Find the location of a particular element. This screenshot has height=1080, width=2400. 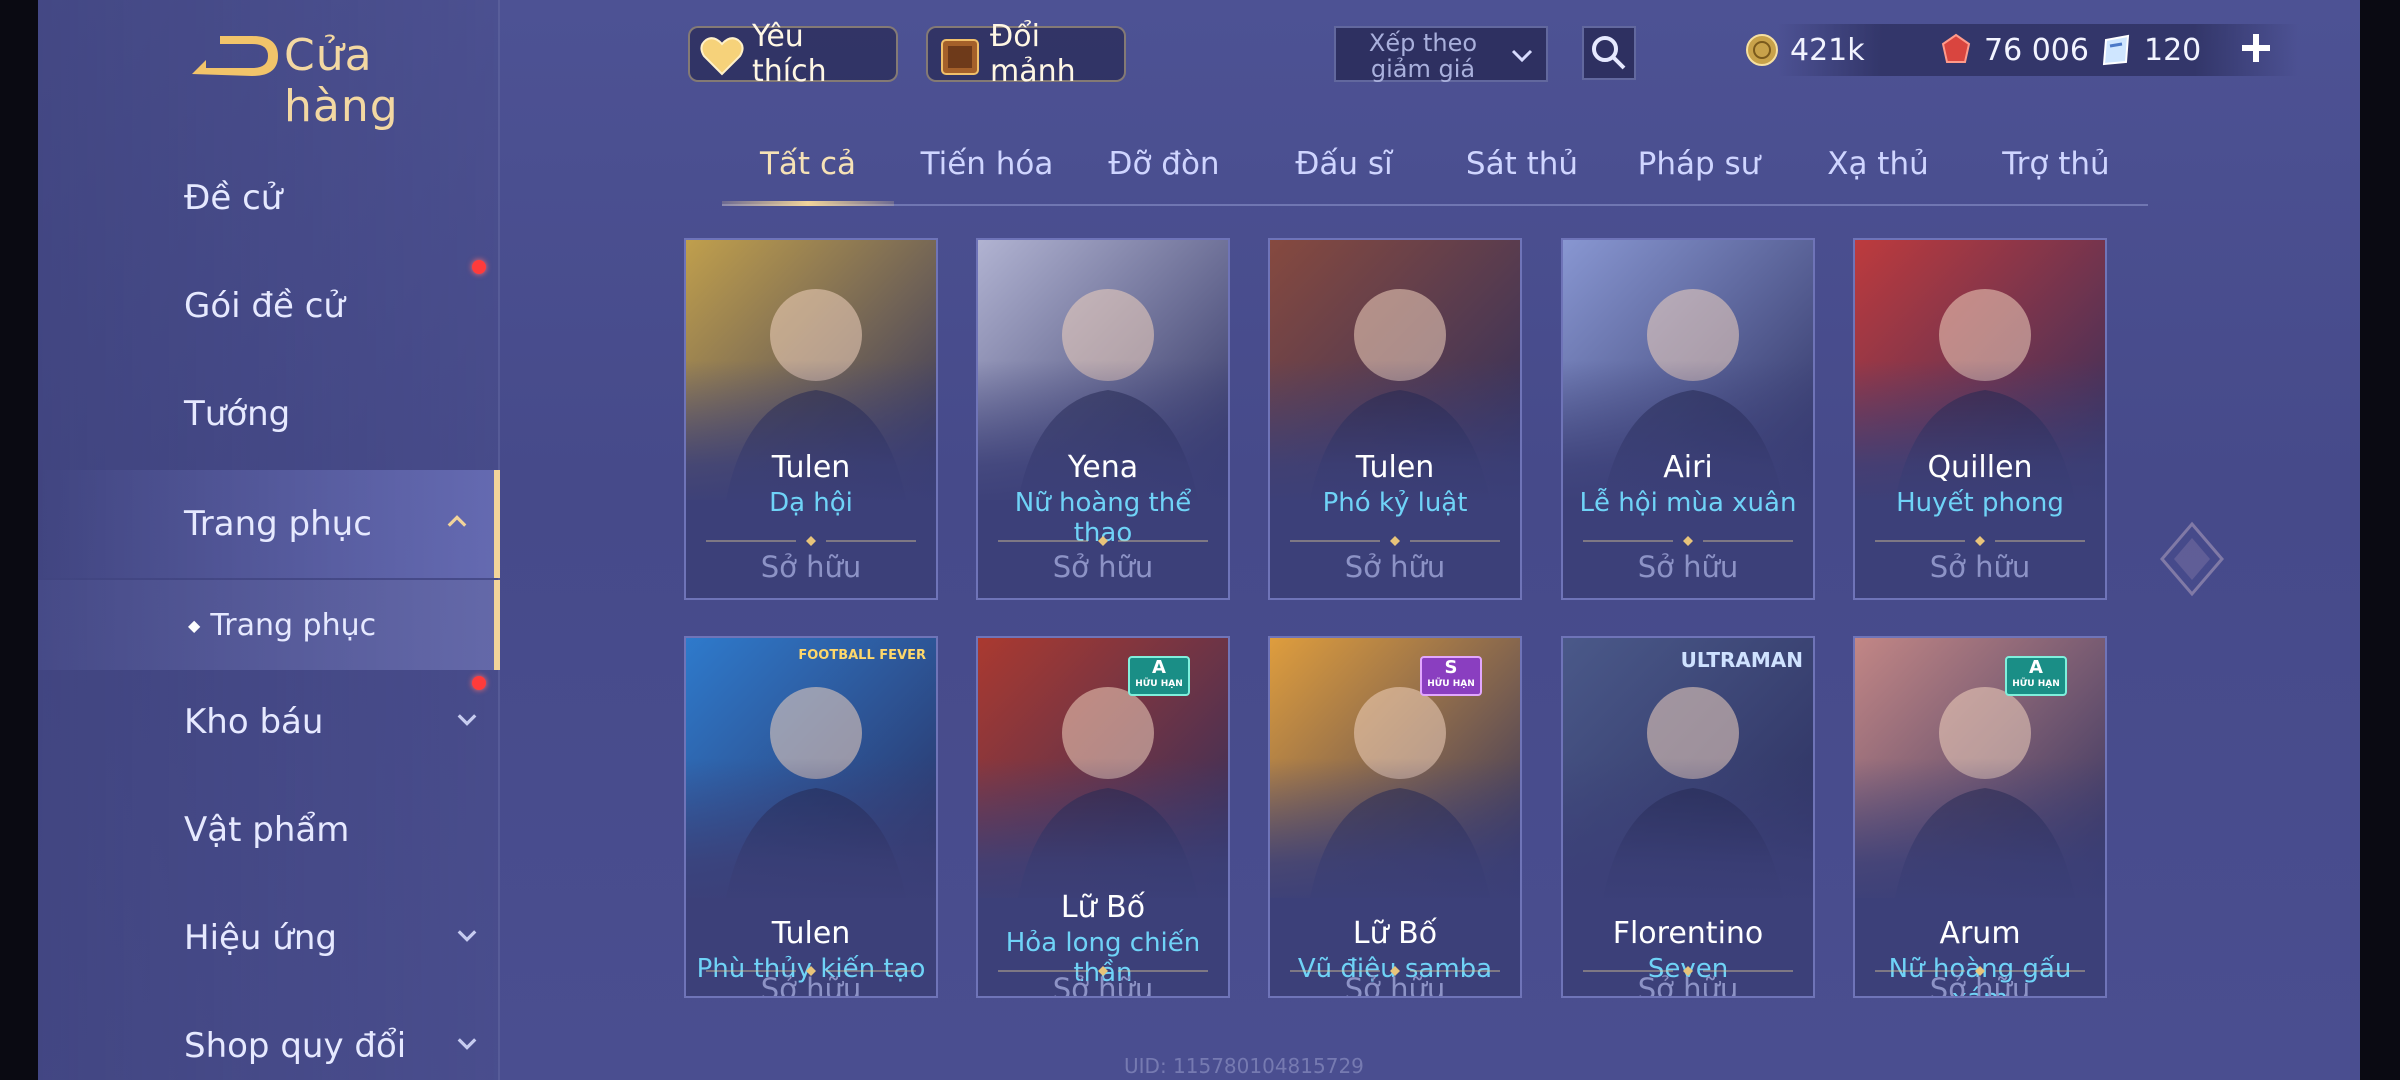

skin-name: Phó kỷ luật is located at coordinates (1395, 503).